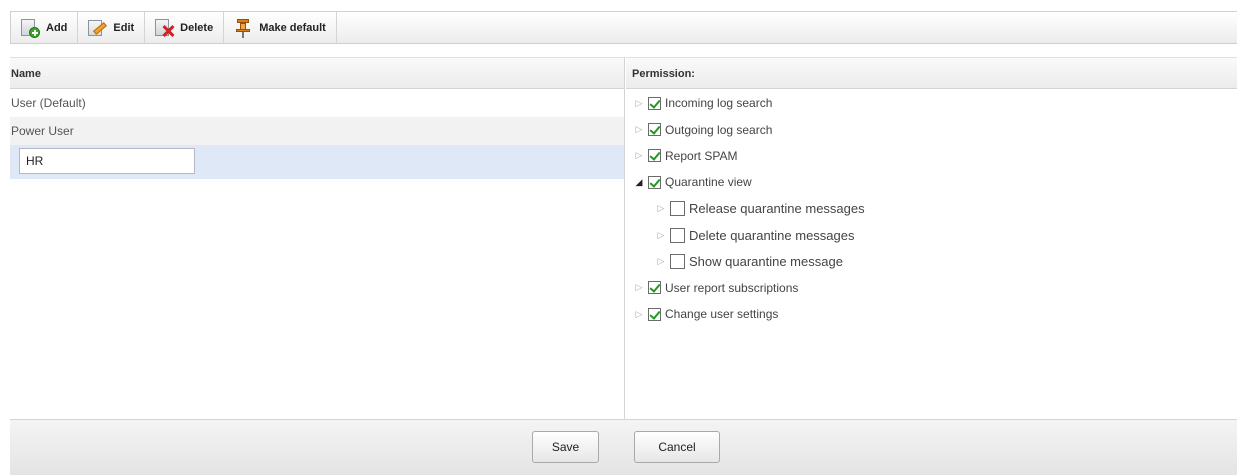 The width and height of the screenshot is (1237, 475). Describe the element at coordinates (317, 103) in the screenshot. I see `list-item: User (Default)` at that location.